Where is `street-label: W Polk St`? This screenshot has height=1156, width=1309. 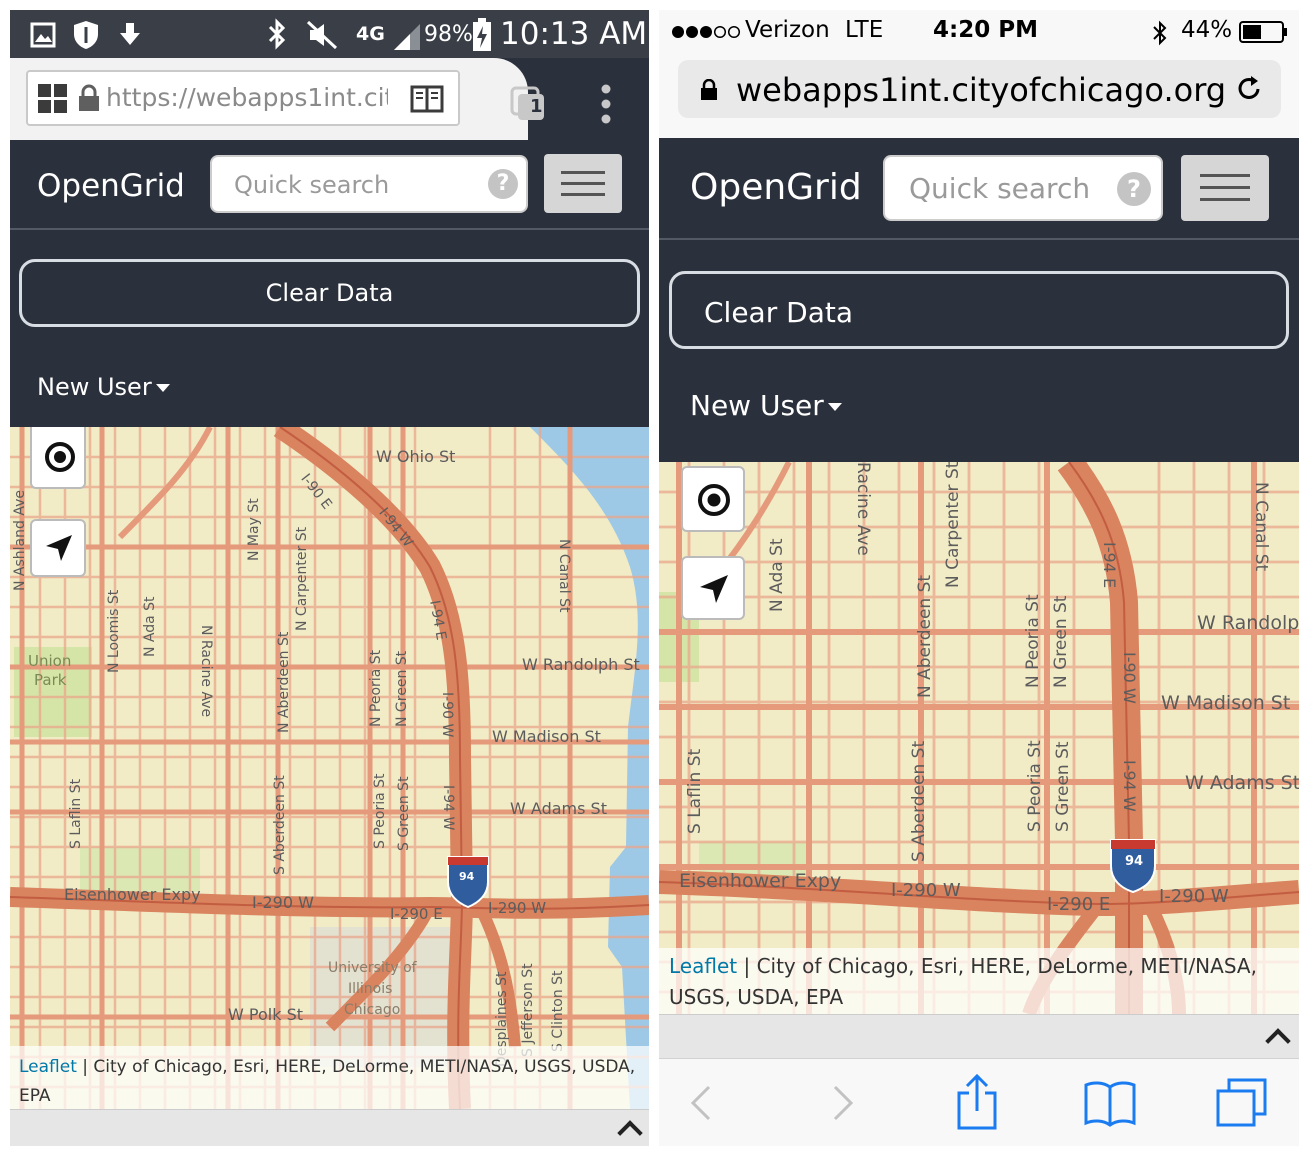 street-label: W Polk St is located at coordinates (265, 1014).